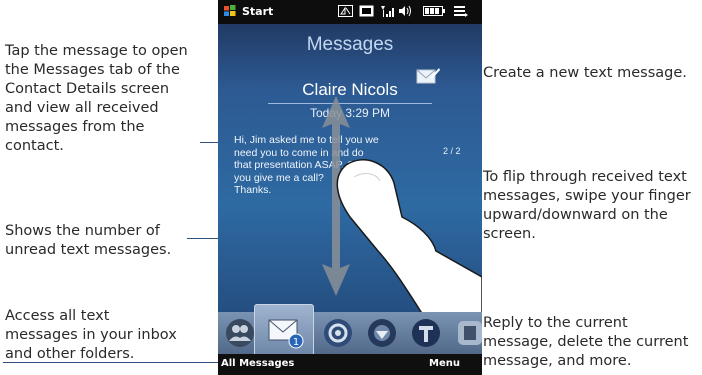 The width and height of the screenshot is (702, 375). What do you see at coordinates (575, 215) in the screenshot?
I see `callout-line-text: upward/downward on the` at bounding box center [575, 215].